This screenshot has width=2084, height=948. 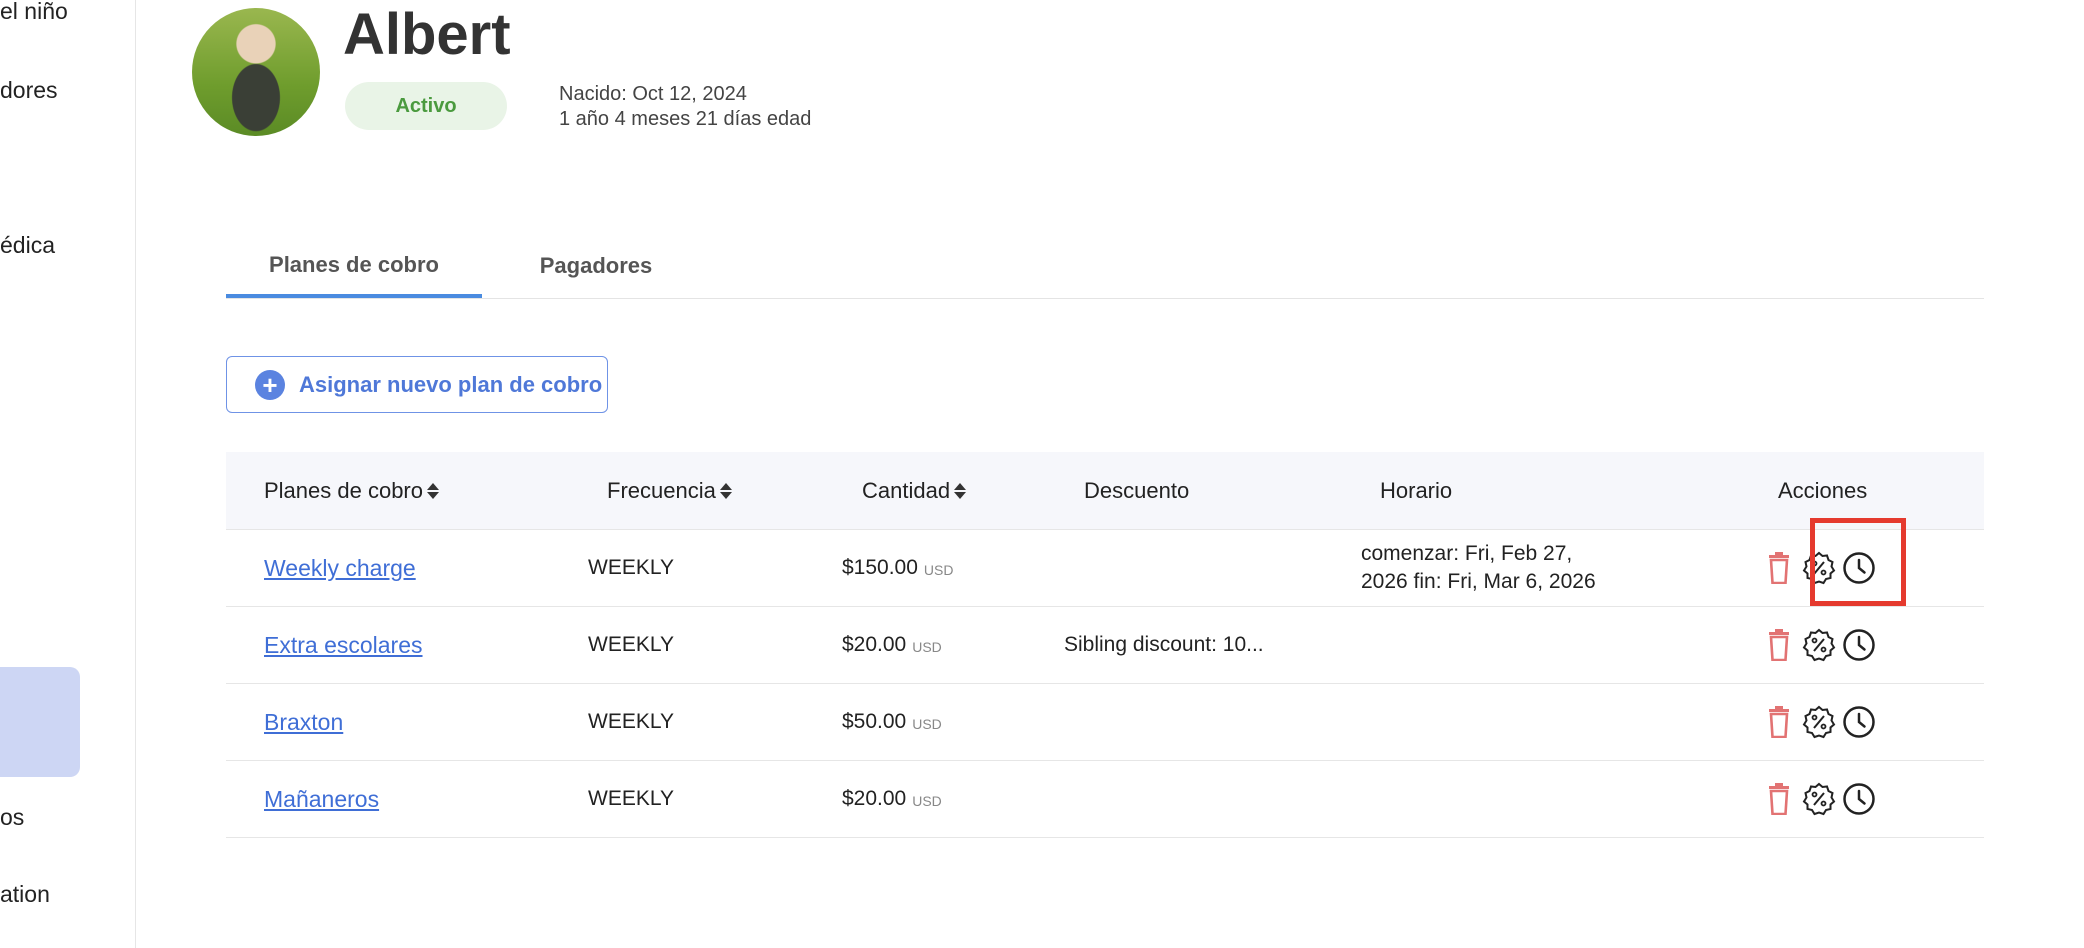 I want to click on birth-date: Nacido: Oct 12, 2024, so click(x=653, y=94).